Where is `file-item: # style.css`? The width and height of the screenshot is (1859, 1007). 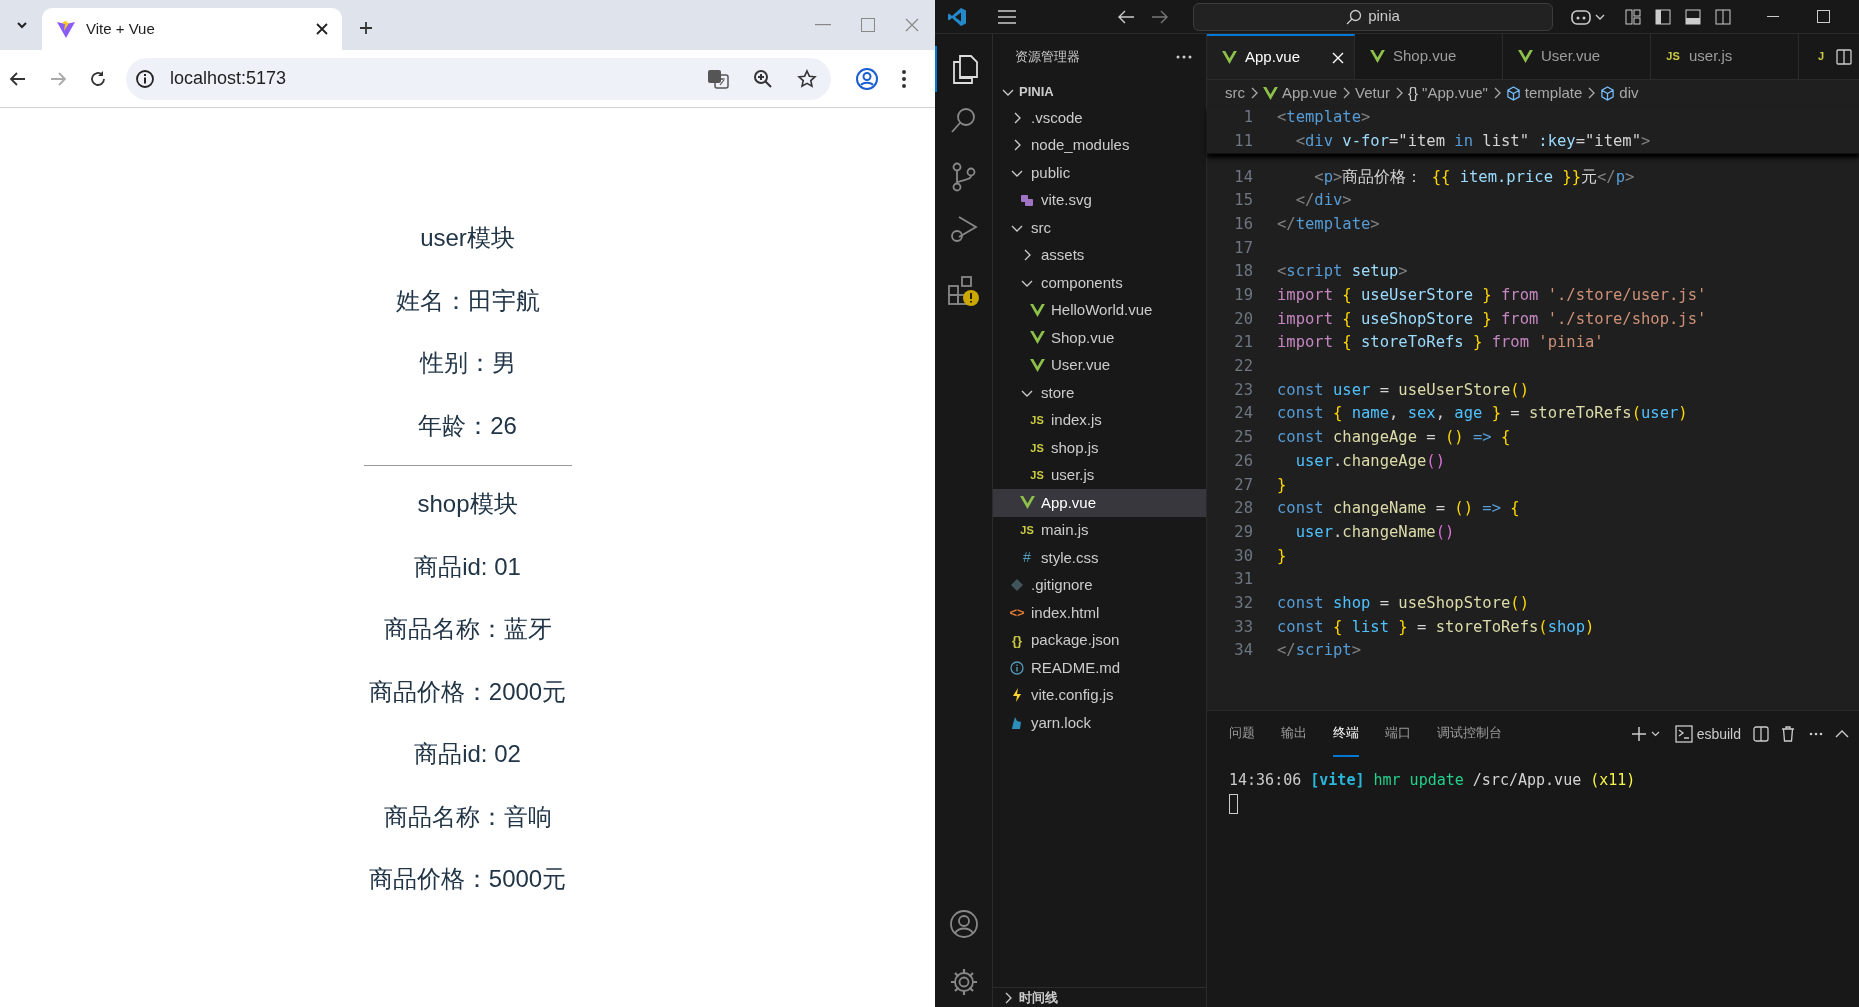
file-item: # style.css is located at coordinates (1099, 558).